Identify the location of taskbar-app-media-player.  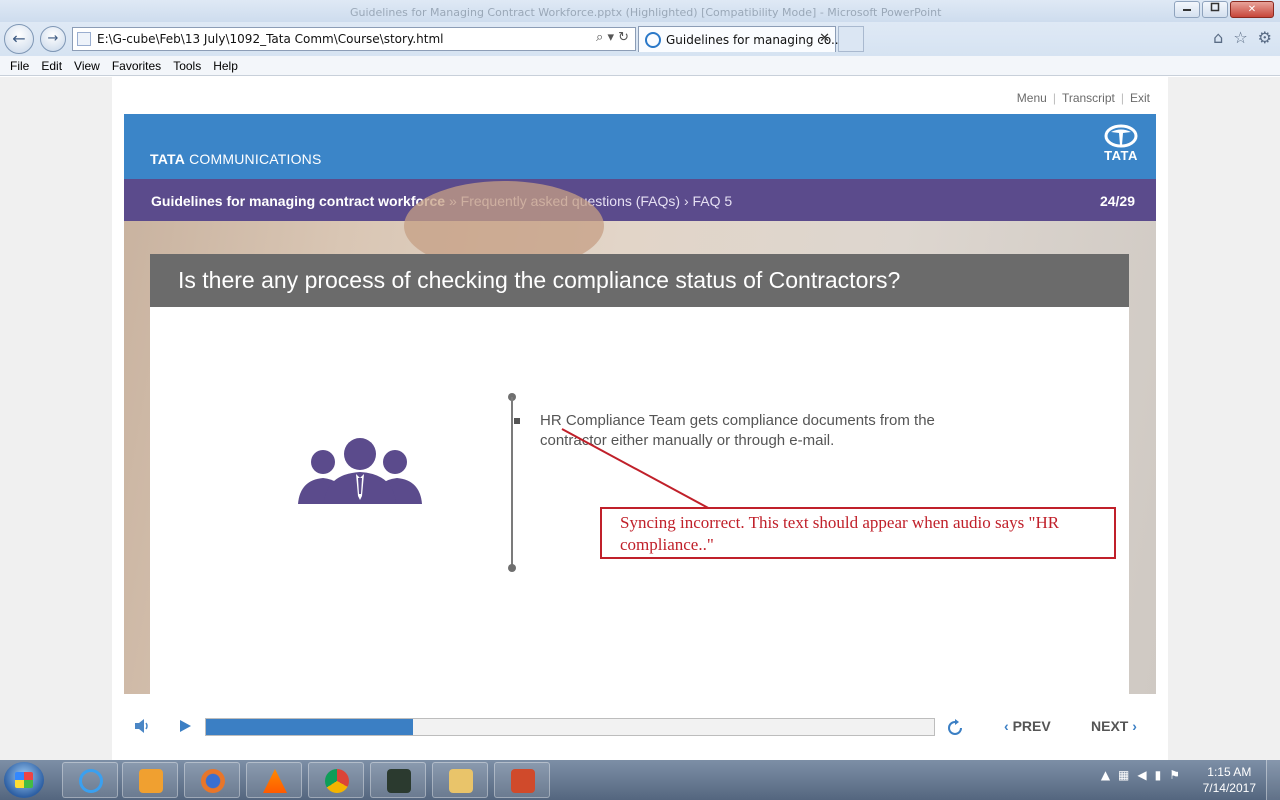
(150, 780).